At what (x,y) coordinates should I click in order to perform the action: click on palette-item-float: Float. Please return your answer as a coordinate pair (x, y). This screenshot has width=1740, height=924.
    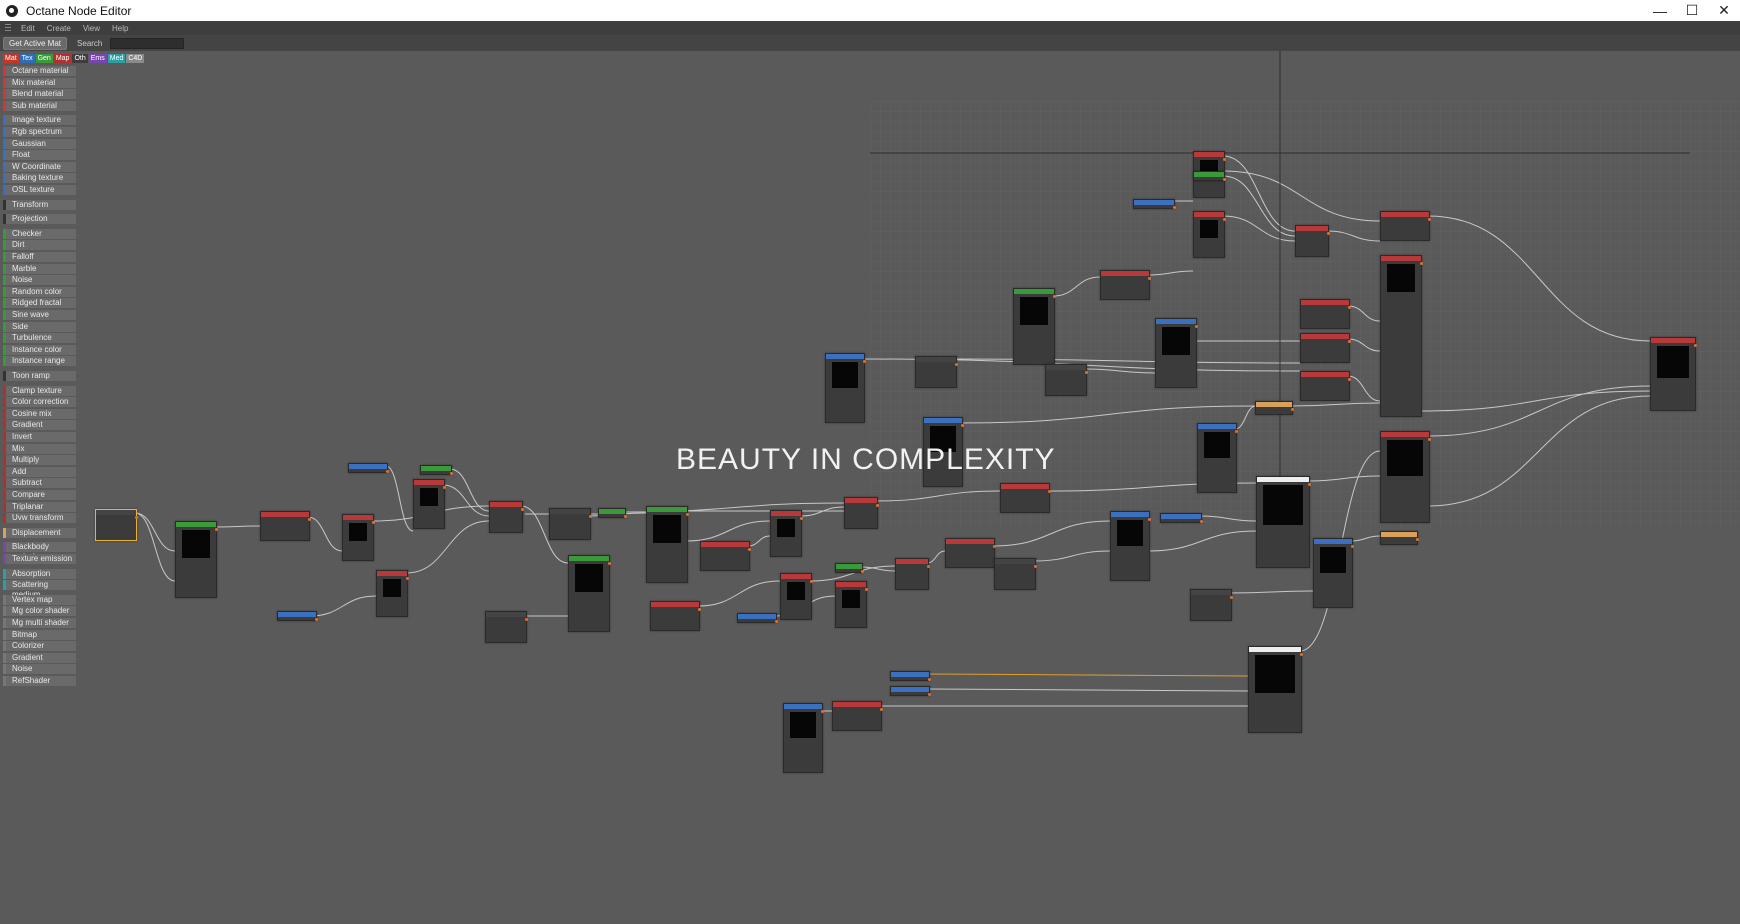
    Looking at the image, I should click on (39, 155).